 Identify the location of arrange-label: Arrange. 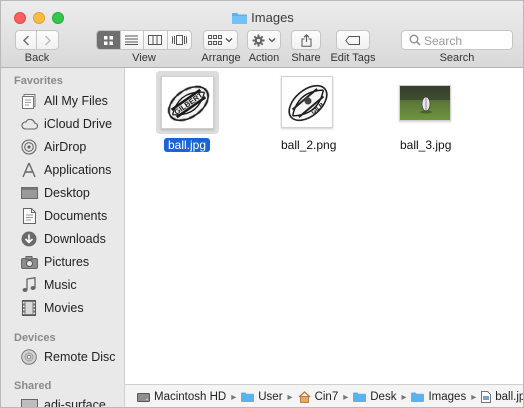
(221, 58).